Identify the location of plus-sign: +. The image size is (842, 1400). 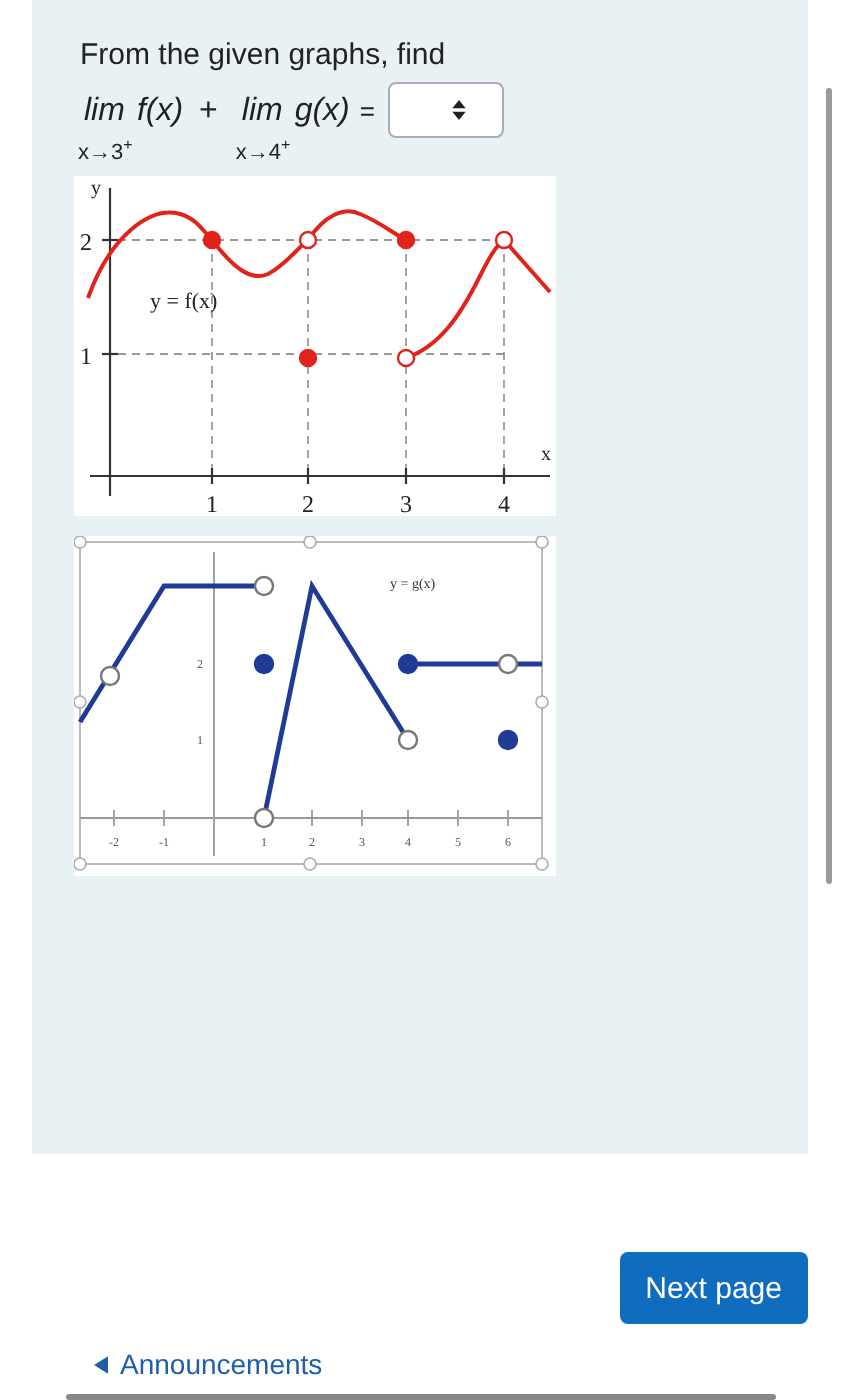
(208, 112).